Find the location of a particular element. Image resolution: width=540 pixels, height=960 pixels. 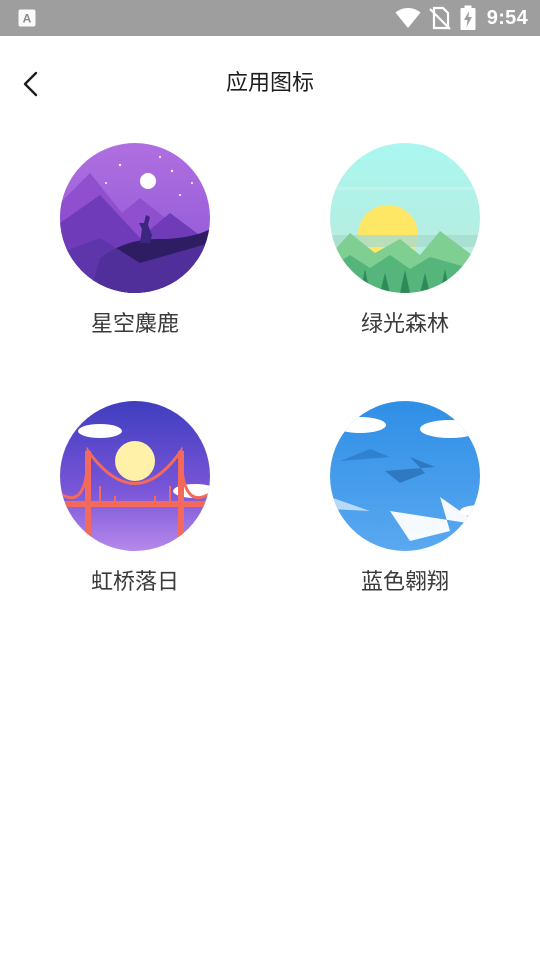

status-bar: A 9:54 is located at coordinates (270, 18).